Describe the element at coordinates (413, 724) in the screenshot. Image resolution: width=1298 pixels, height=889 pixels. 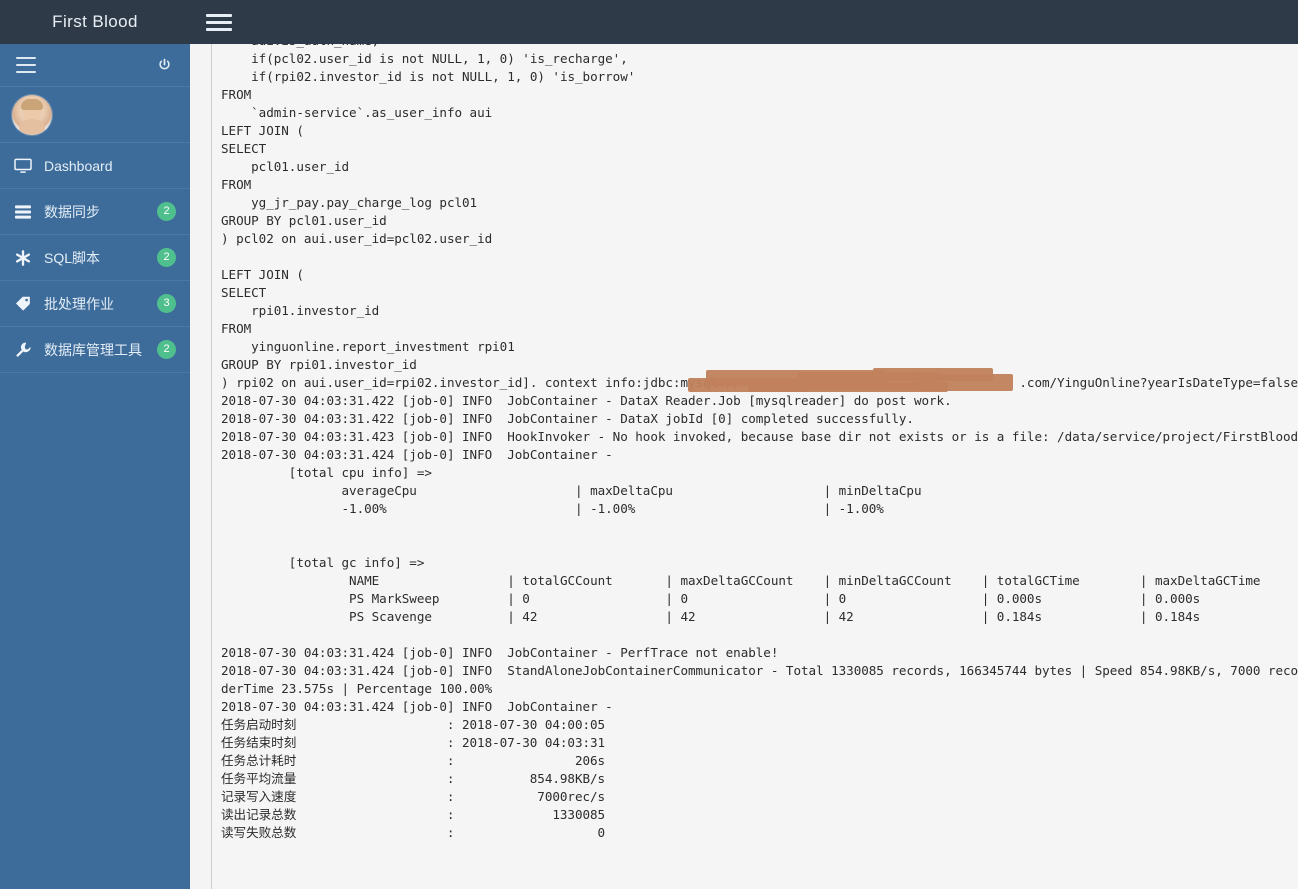
I see `console-log-line: 任务启动时刻 : 2018-07-30 04:00:05` at that location.